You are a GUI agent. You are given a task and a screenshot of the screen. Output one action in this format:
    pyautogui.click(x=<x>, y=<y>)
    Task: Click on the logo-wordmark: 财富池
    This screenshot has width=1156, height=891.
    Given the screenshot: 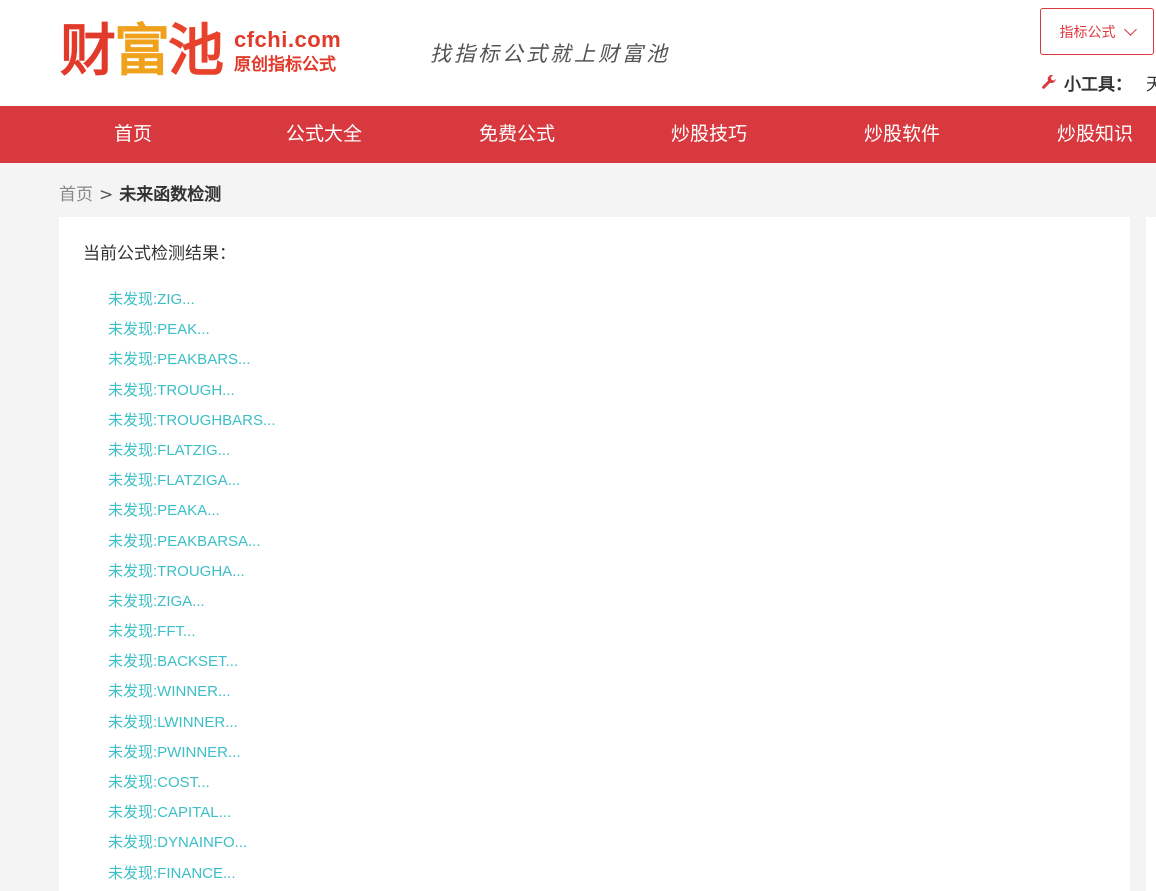 What is the action you would take?
    pyautogui.click(x=142, y=51)
    